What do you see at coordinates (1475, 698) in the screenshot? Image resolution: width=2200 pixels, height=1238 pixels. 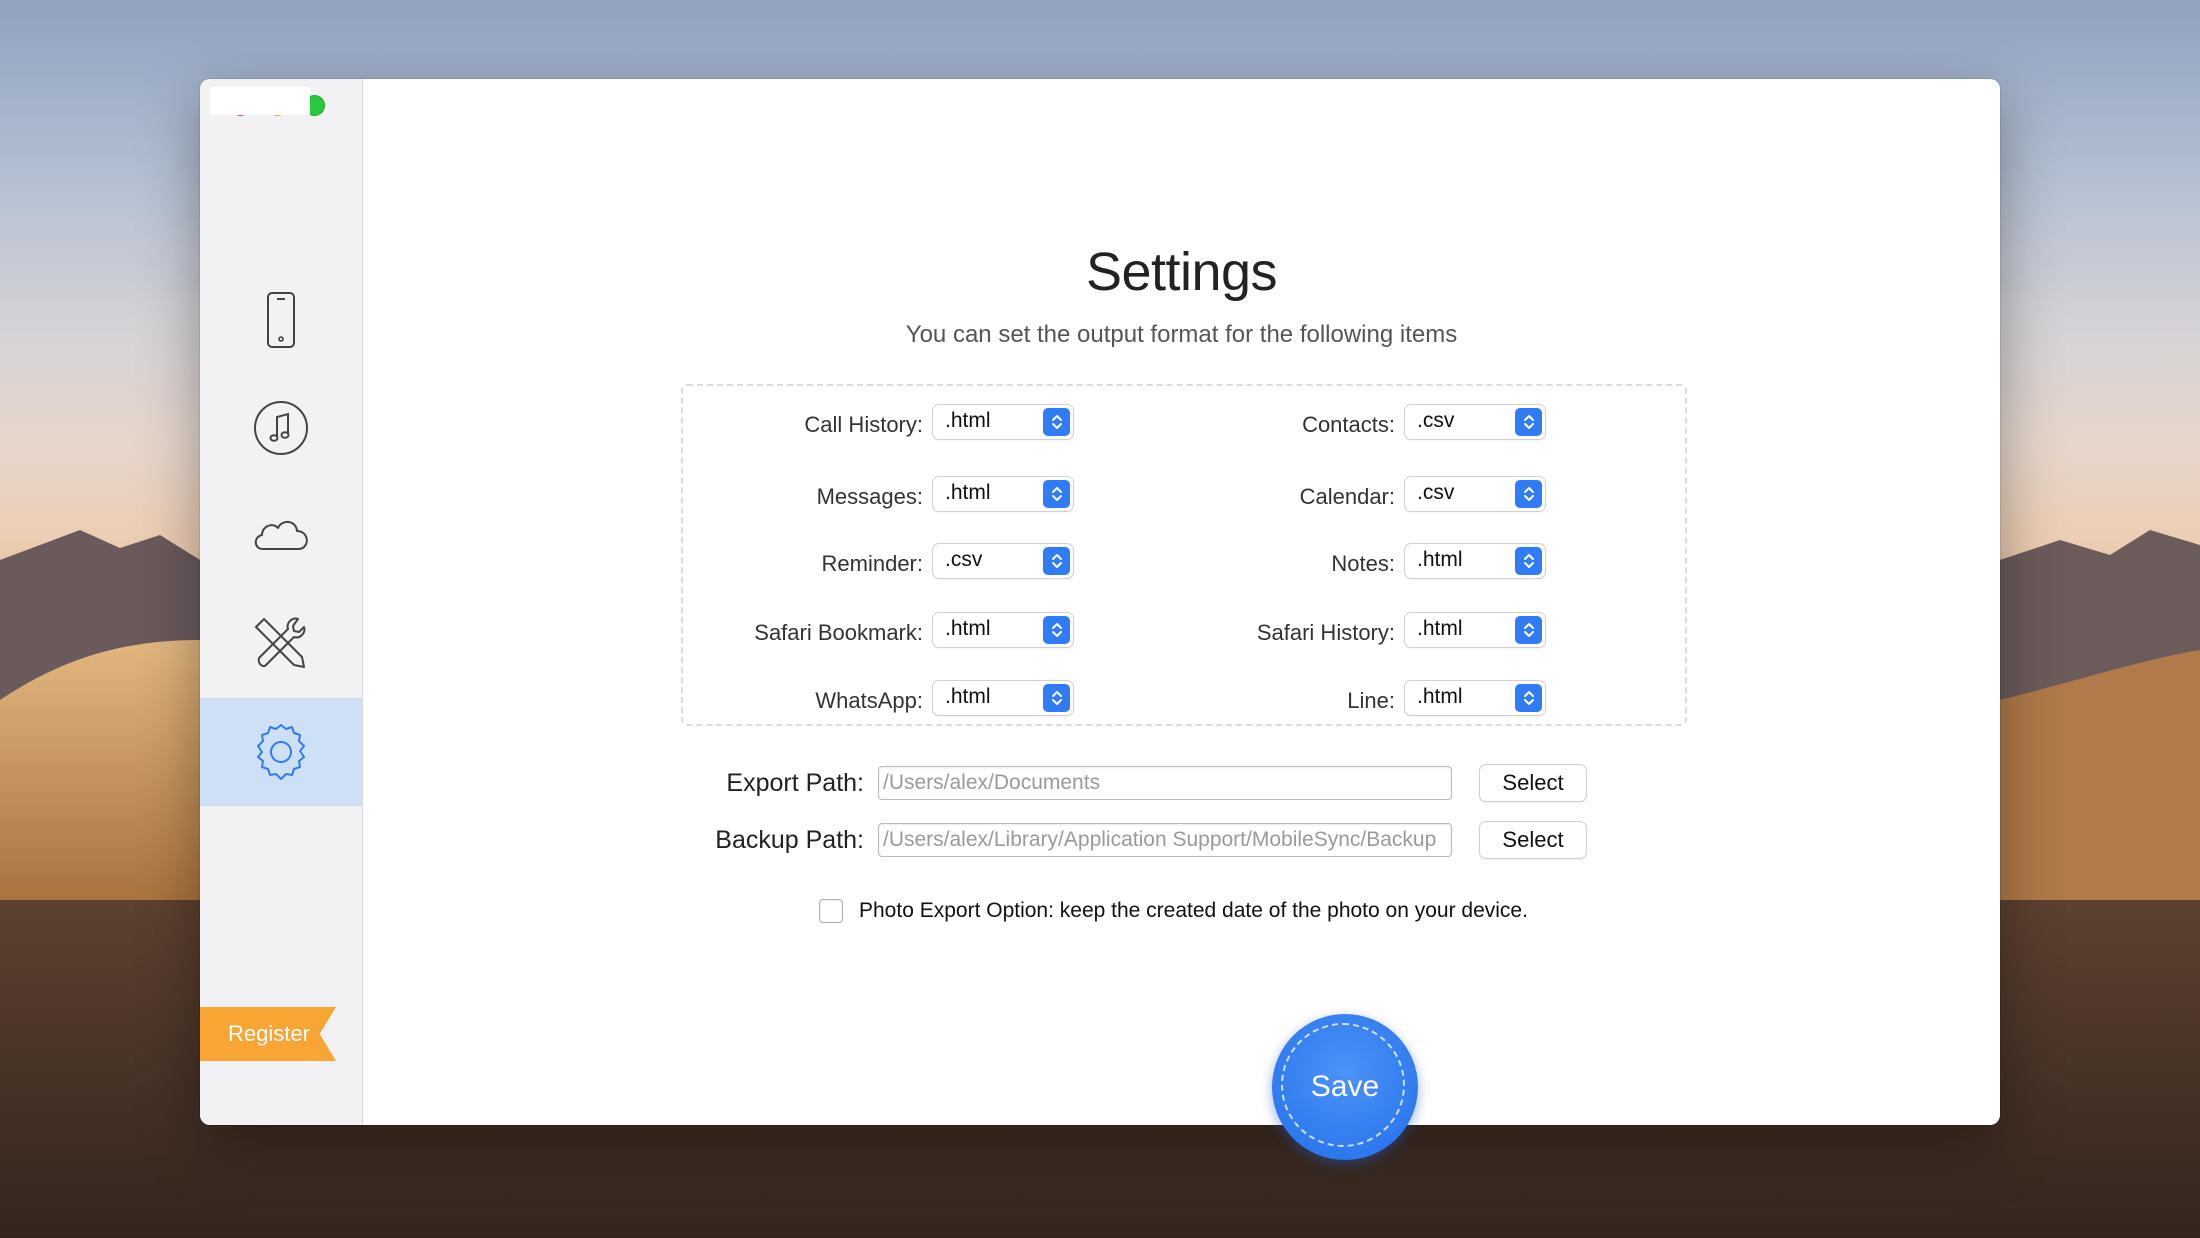 I see `format-select-line: .html` at bounding box center [1475, 698].